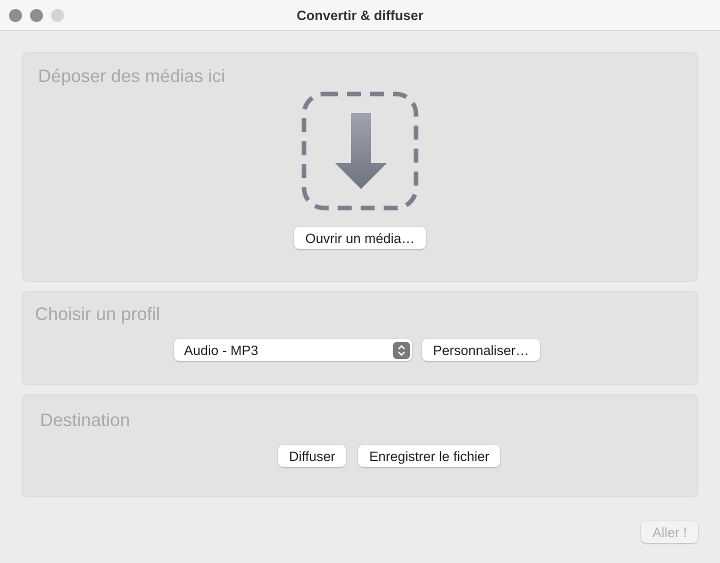 This screenshot has height=563, width=720. Describe the element at coordinates (312, 456) in the screenshot. I see `destination-button: Diffuser` at that location.